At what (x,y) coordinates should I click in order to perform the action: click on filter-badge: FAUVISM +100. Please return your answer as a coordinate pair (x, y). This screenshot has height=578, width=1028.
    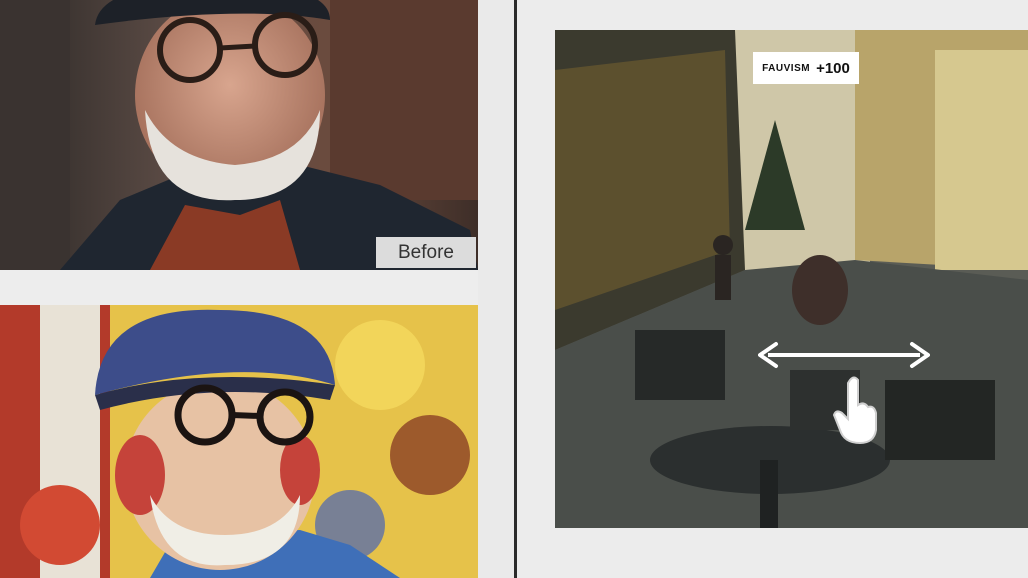
    Looking at the image, I should click on (806, 68).